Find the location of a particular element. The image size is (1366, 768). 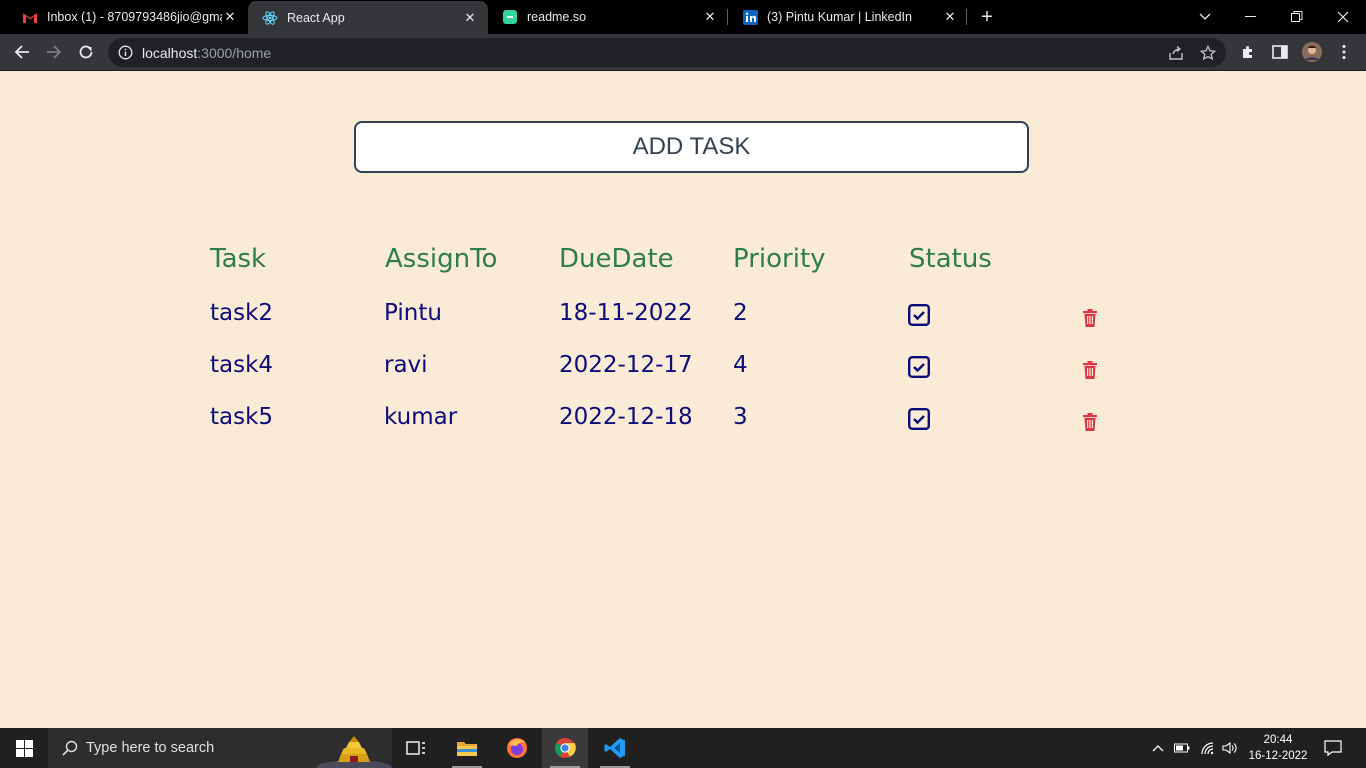

gmail-icon is located at coordinates (30, 17).